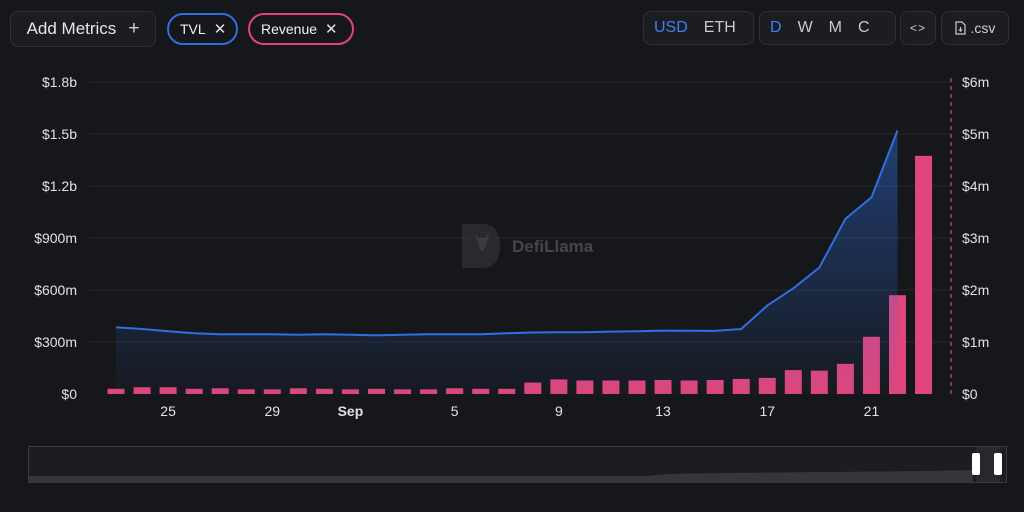  I want to click on x-tick-label: 29, so click(273, 411).